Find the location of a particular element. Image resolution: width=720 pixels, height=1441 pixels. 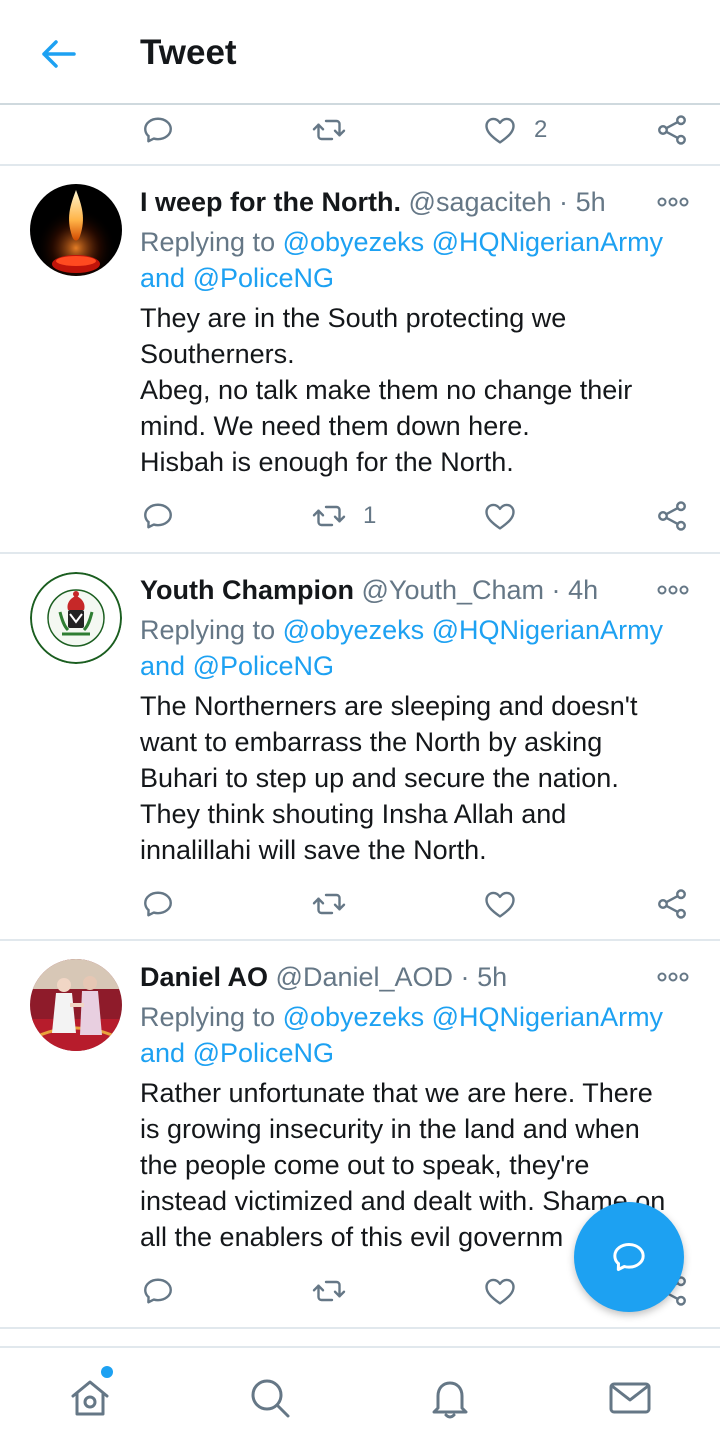

mail-icon is located at coordinates (630, 1398).